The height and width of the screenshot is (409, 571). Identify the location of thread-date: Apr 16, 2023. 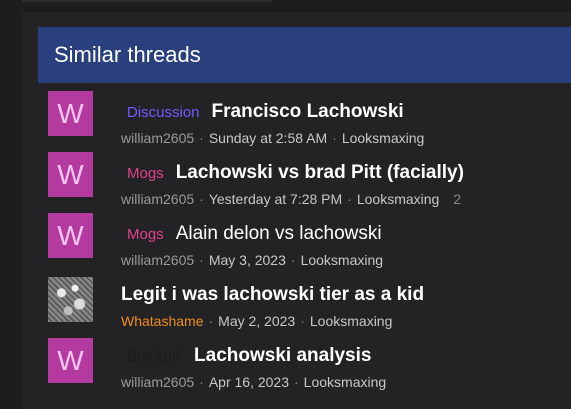
(249, 382).